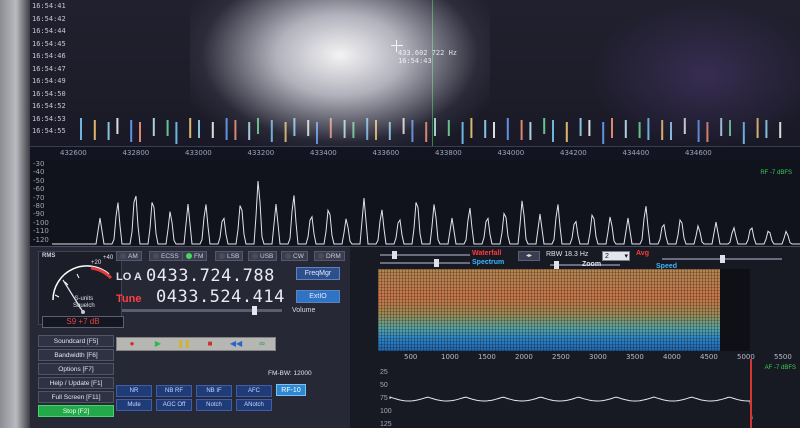  I want to click on s-units-label: S-units Squelch, so click(84, 303).